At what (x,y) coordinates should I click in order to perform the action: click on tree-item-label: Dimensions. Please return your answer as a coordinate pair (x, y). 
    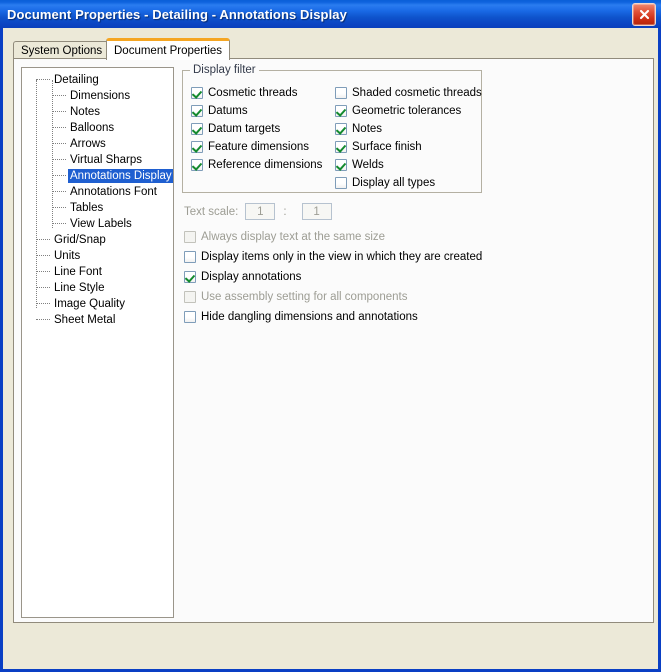
    Looking at the image, I should click on (100, 96).